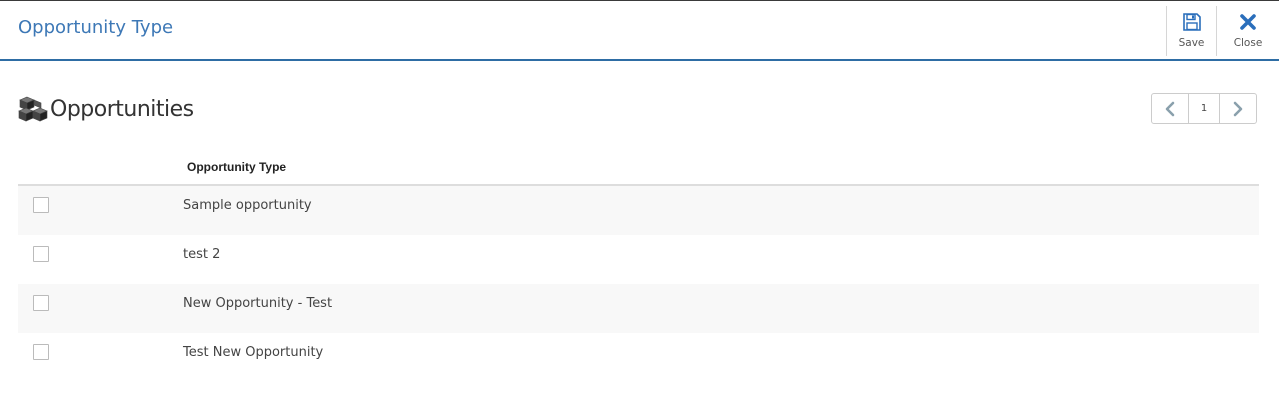 This screenshot has height=410, width=1279. What do you see at coordinates (96, 27) in the screenshot?
I see `page-title: Opportunity Type` at bounding box center [96, 27].